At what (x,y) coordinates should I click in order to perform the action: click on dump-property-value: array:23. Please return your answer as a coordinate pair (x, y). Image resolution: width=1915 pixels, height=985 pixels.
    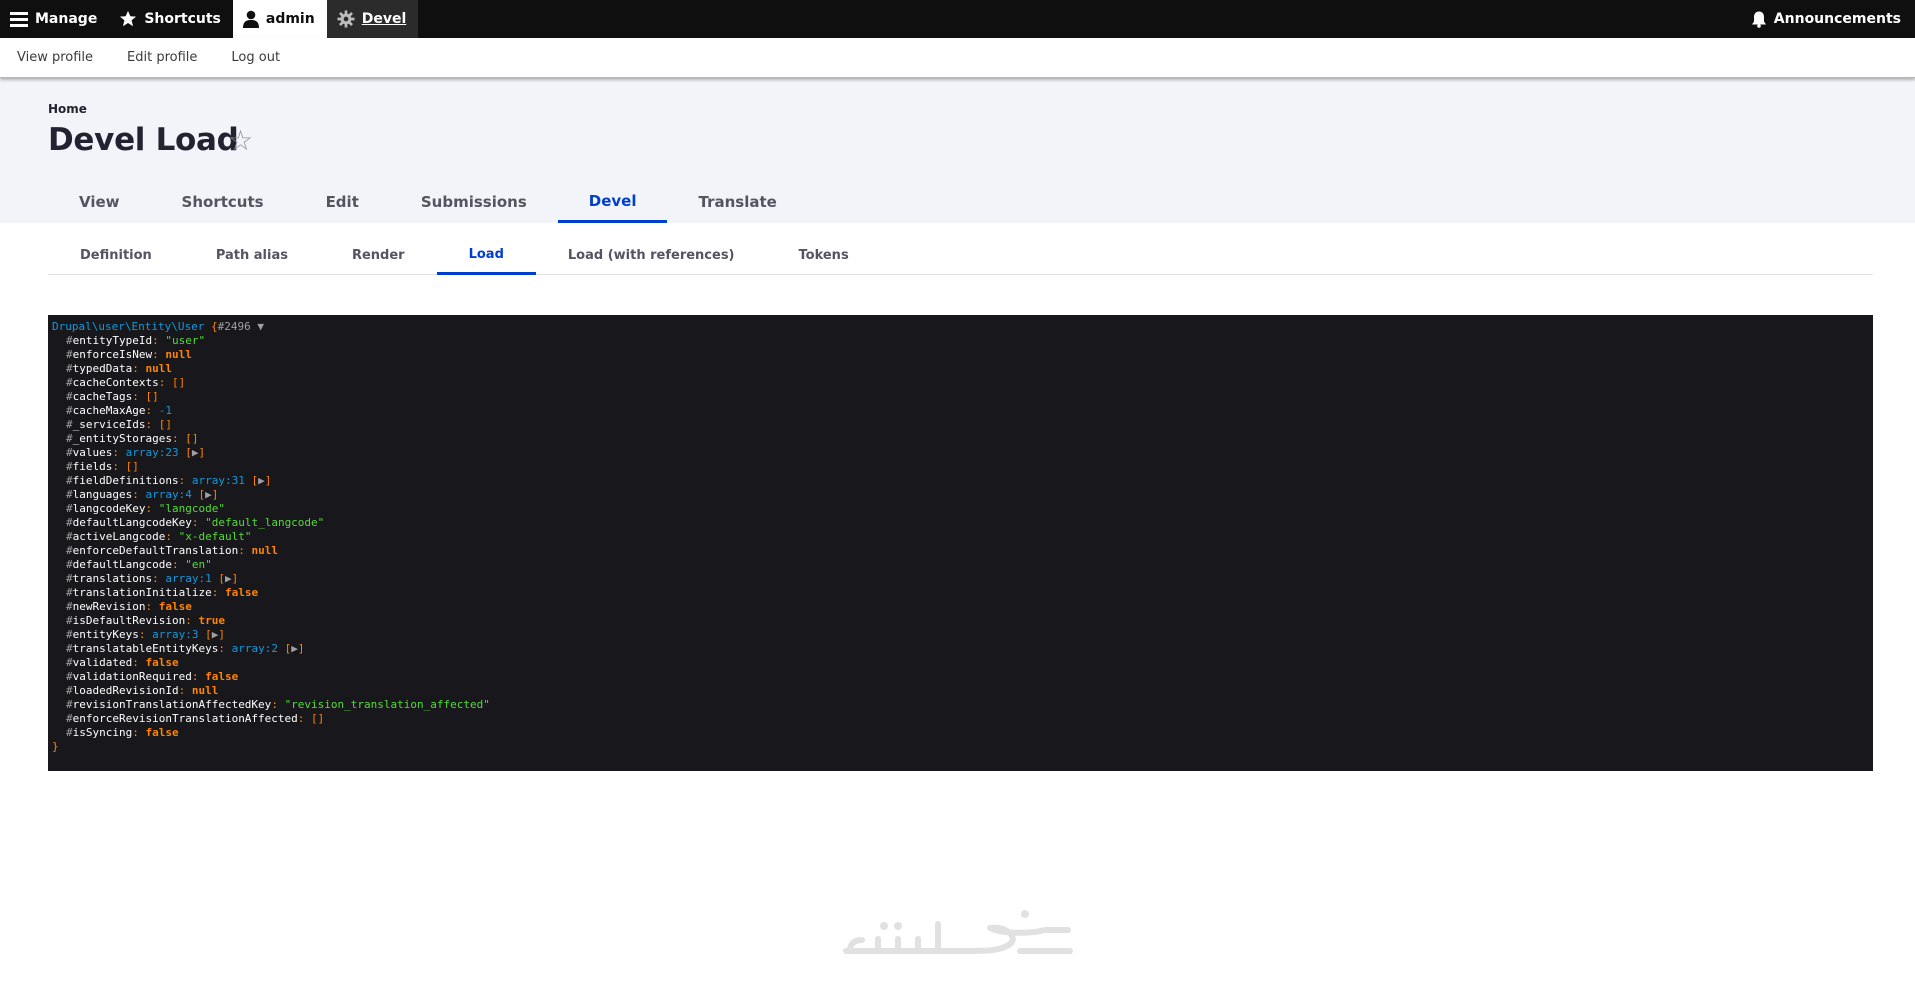
    Looking at the image, I should click on (152, 452).